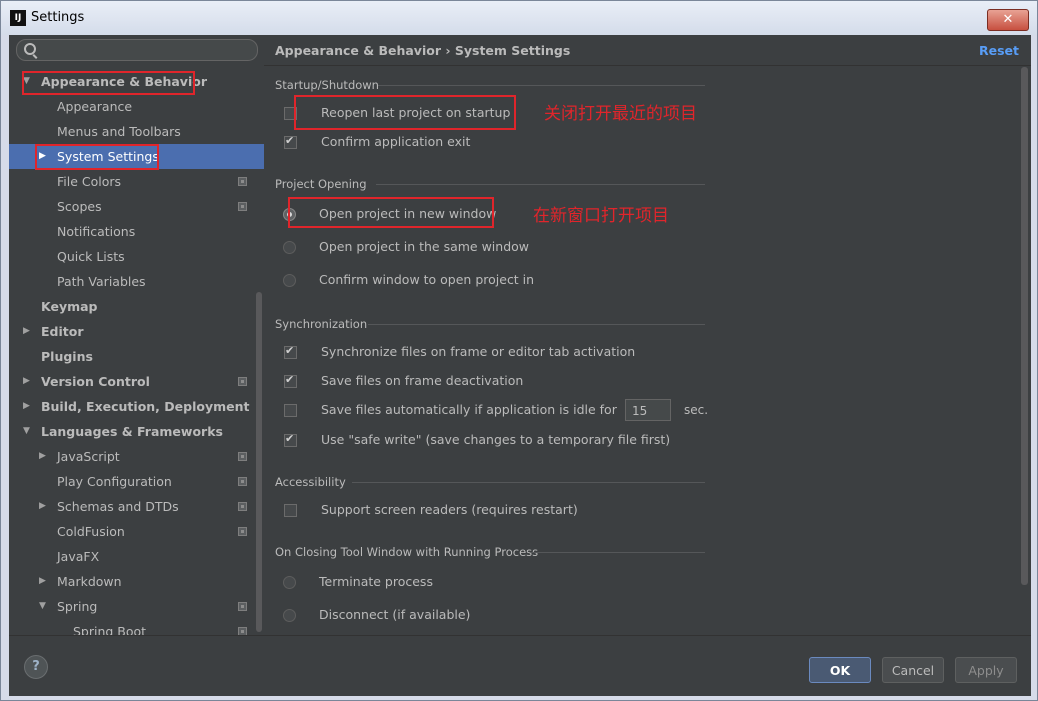 This screenshot has height=701, width=1038. Describe the element at coordinates (290, 141) in the screenshot. I see `confirm-exit-checkbox` at that location.